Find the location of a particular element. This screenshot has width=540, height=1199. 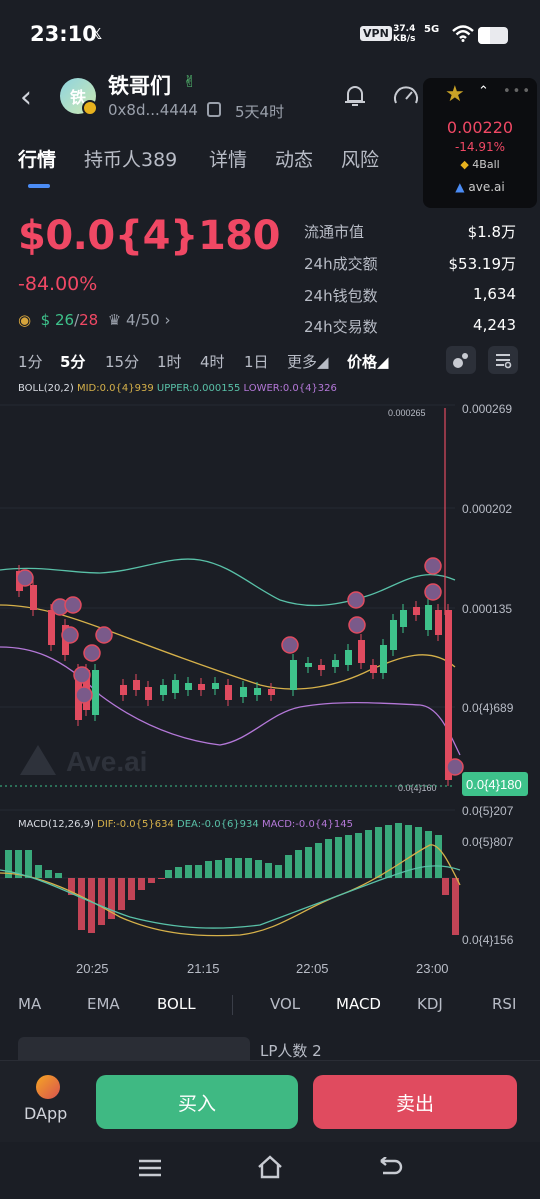

dapp-icon is located at coordinates (48, 1087).